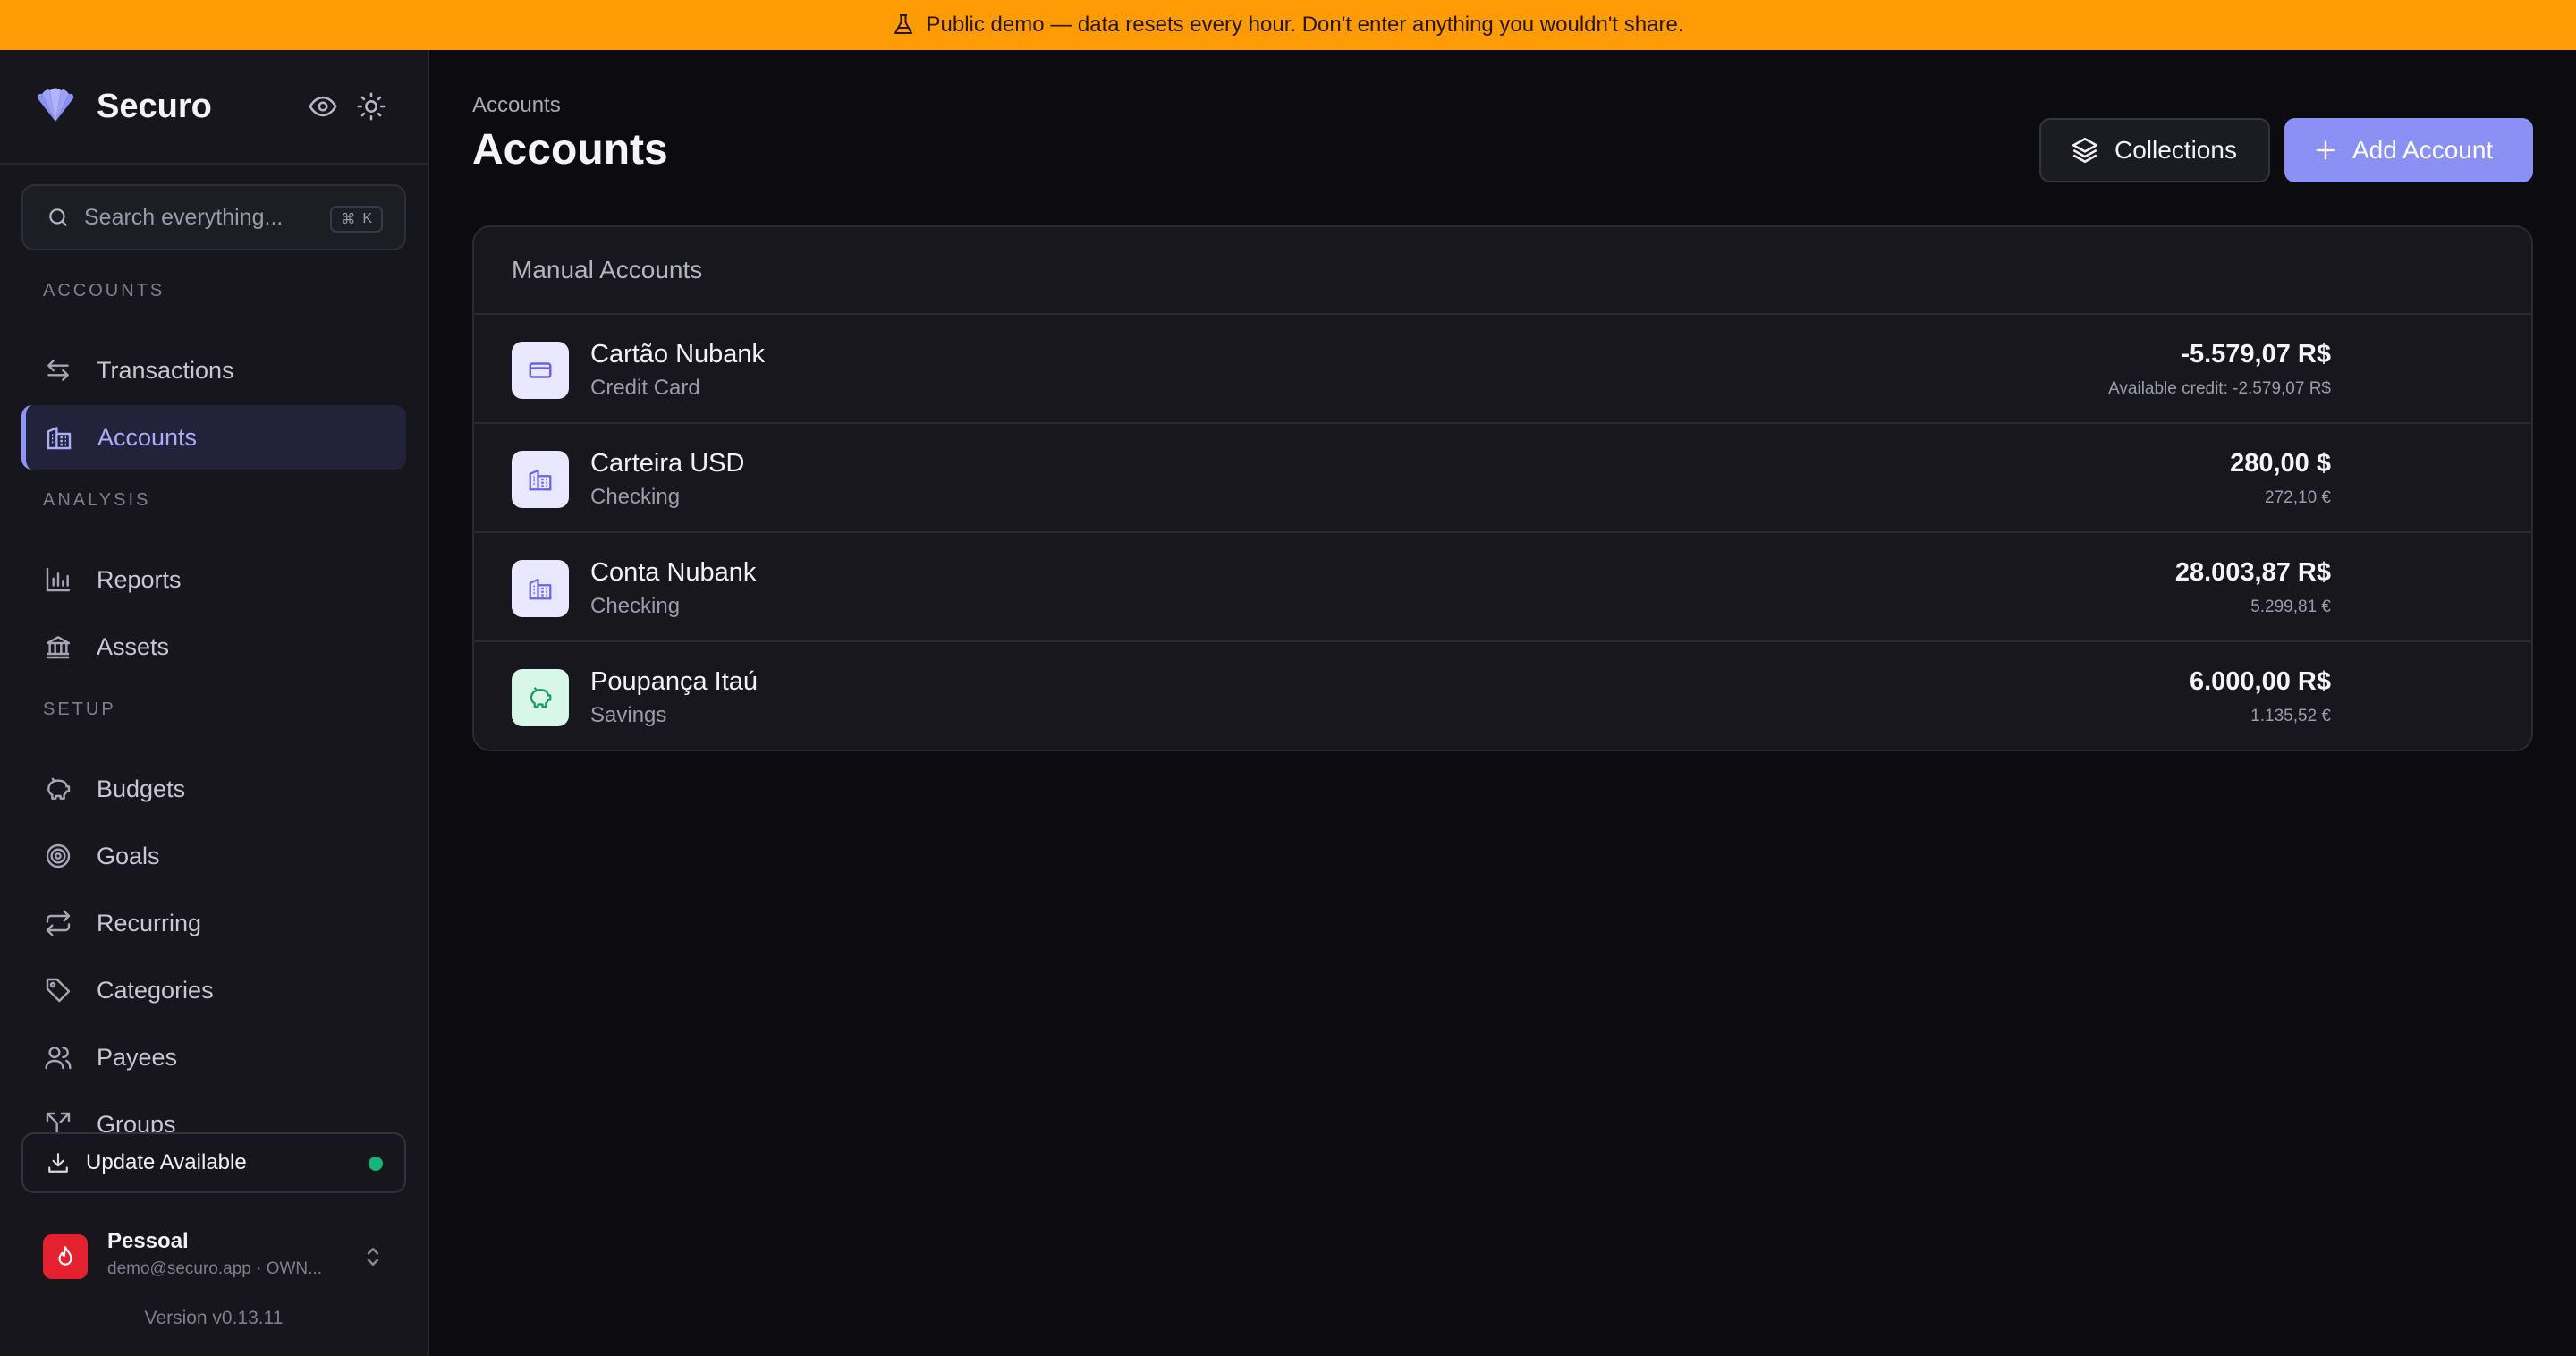 This screenshot has width=2576, height=1356. Describe the element at coordinates (667, 463) in the screenshot. I see `account-name: Carteira USD` at that location.